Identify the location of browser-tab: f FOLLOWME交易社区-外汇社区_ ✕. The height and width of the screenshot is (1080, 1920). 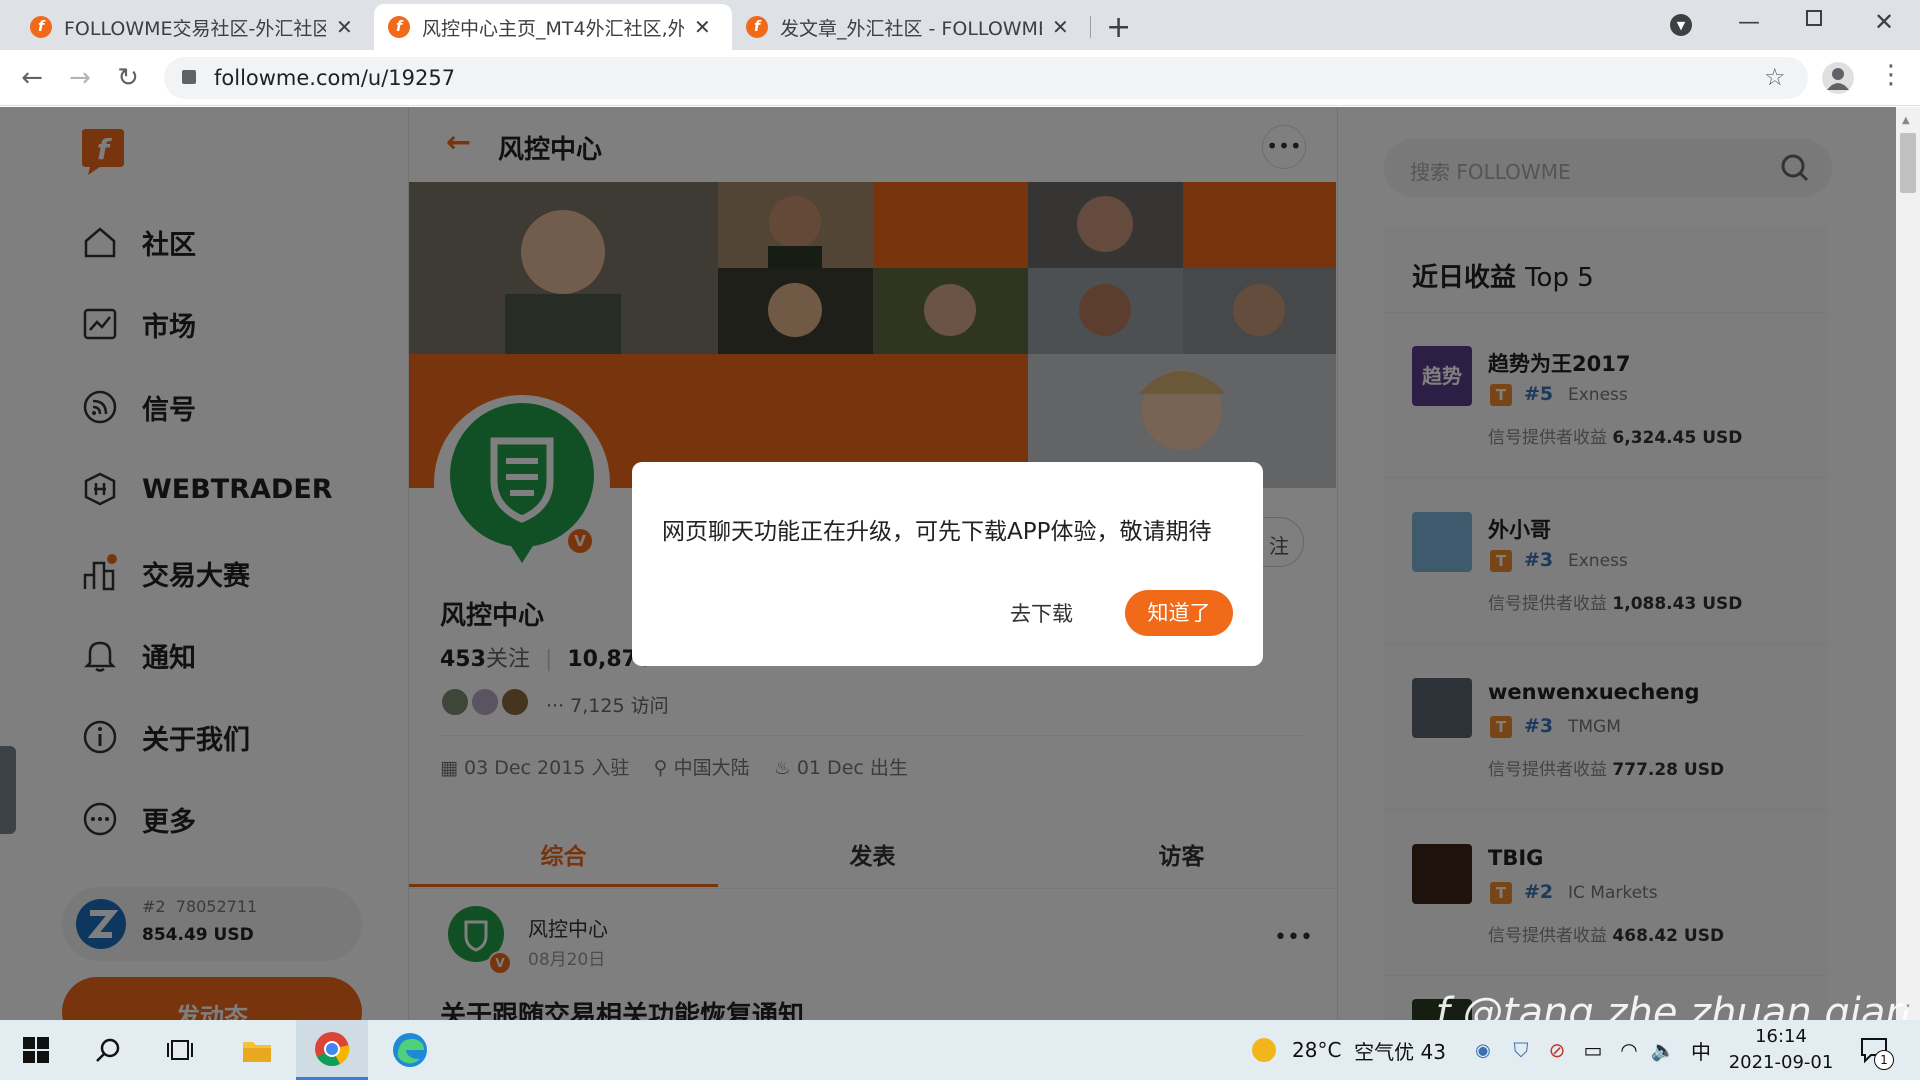
(195, 27).